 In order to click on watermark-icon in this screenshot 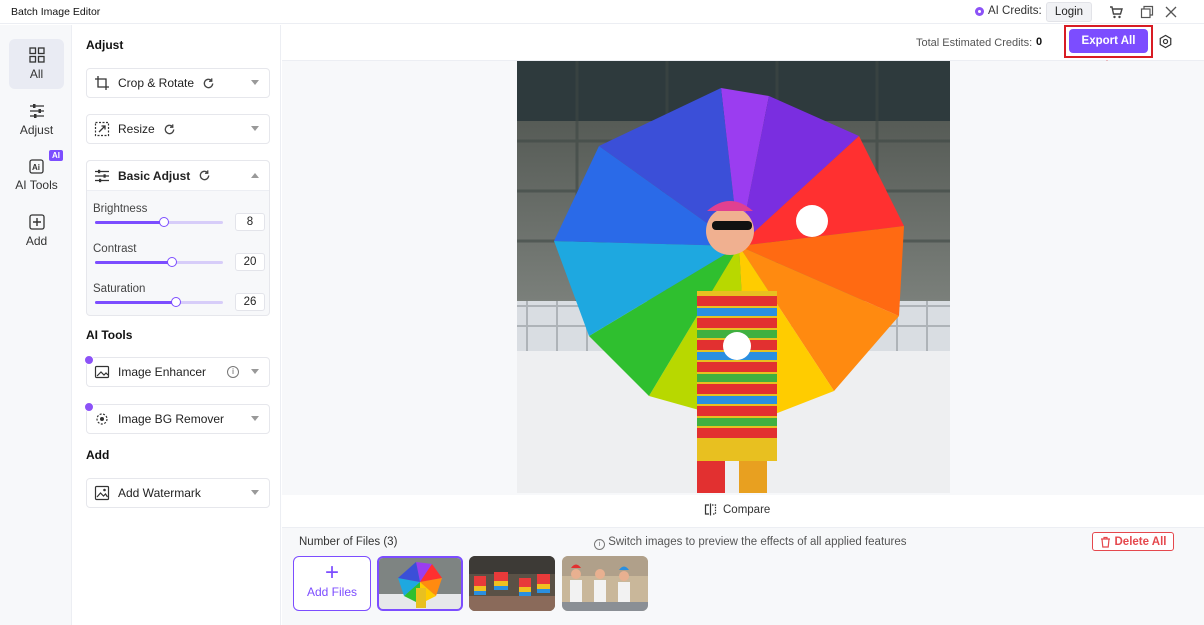, I will do `click(102, 493)`.